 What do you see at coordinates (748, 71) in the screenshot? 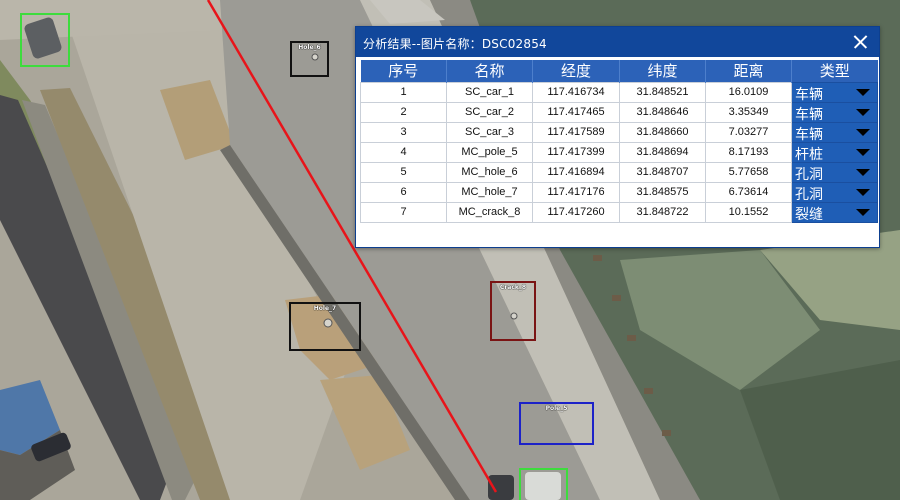
I see `column-header-distance: 距离` at bounding box center [748, 71].